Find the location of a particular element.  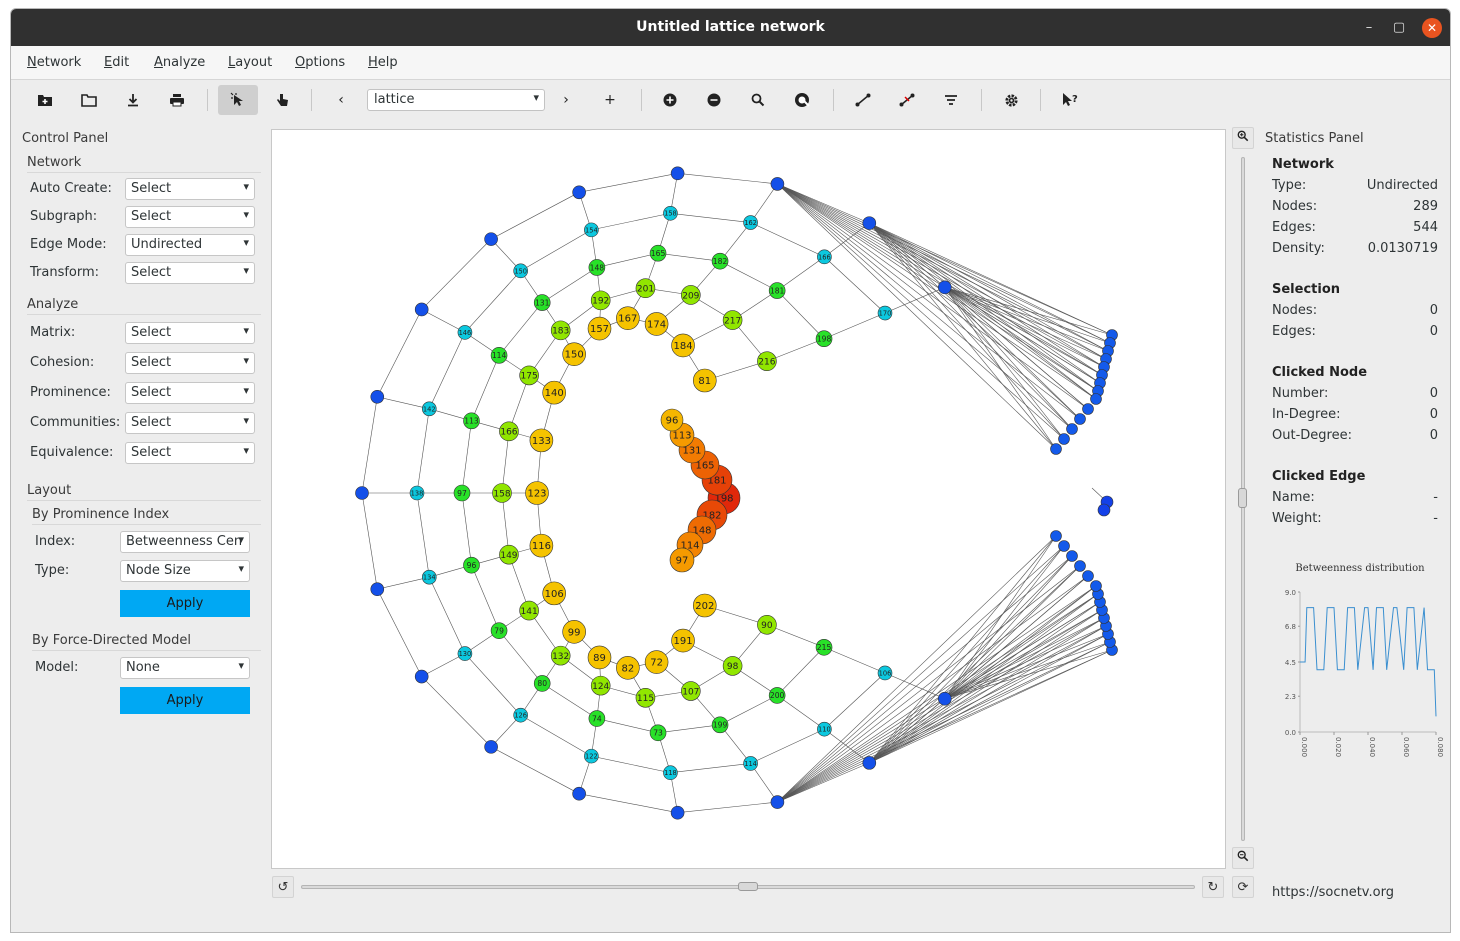

menu-analyze: Analyze is located at coordinates (179, 62).